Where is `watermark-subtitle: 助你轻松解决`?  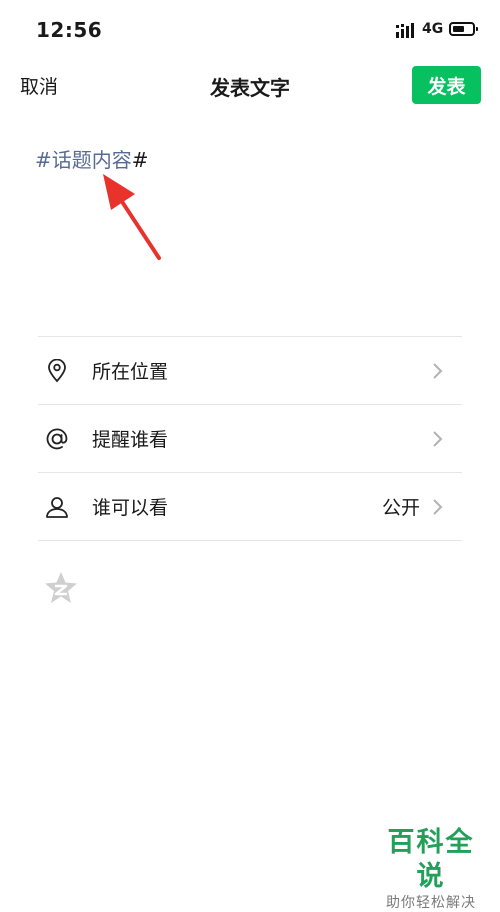
watermark-subtitle: 助你轻松解决 is located at coordinates (431, 903).